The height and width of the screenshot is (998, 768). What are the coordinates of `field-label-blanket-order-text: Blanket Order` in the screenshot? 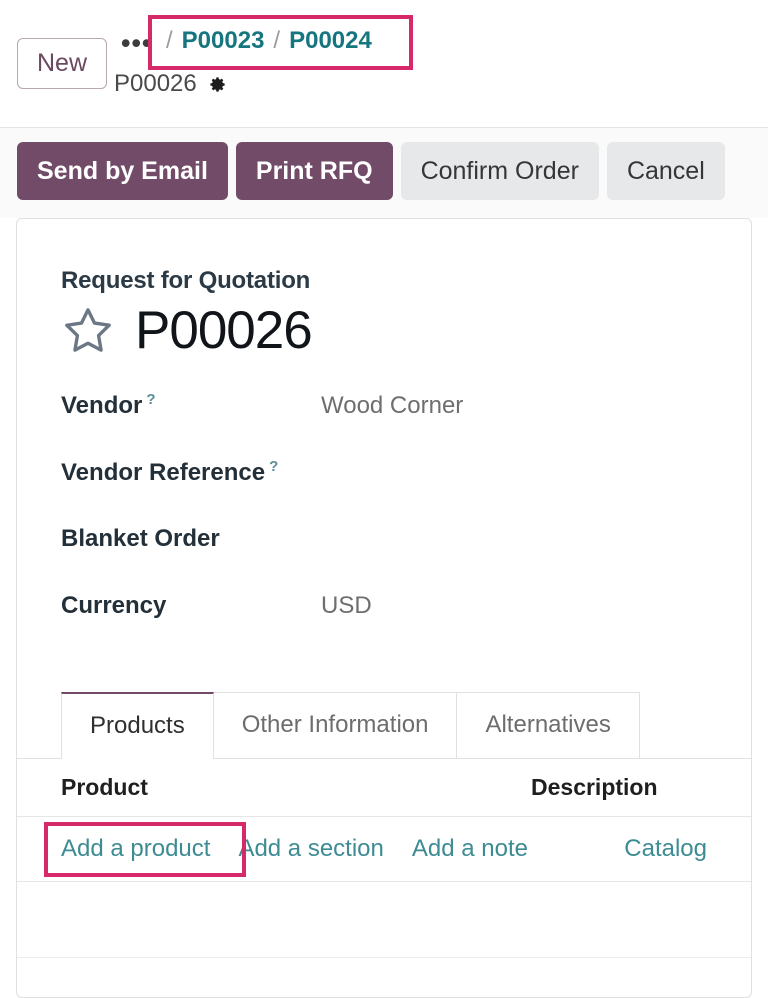 It's located at (140, 538).